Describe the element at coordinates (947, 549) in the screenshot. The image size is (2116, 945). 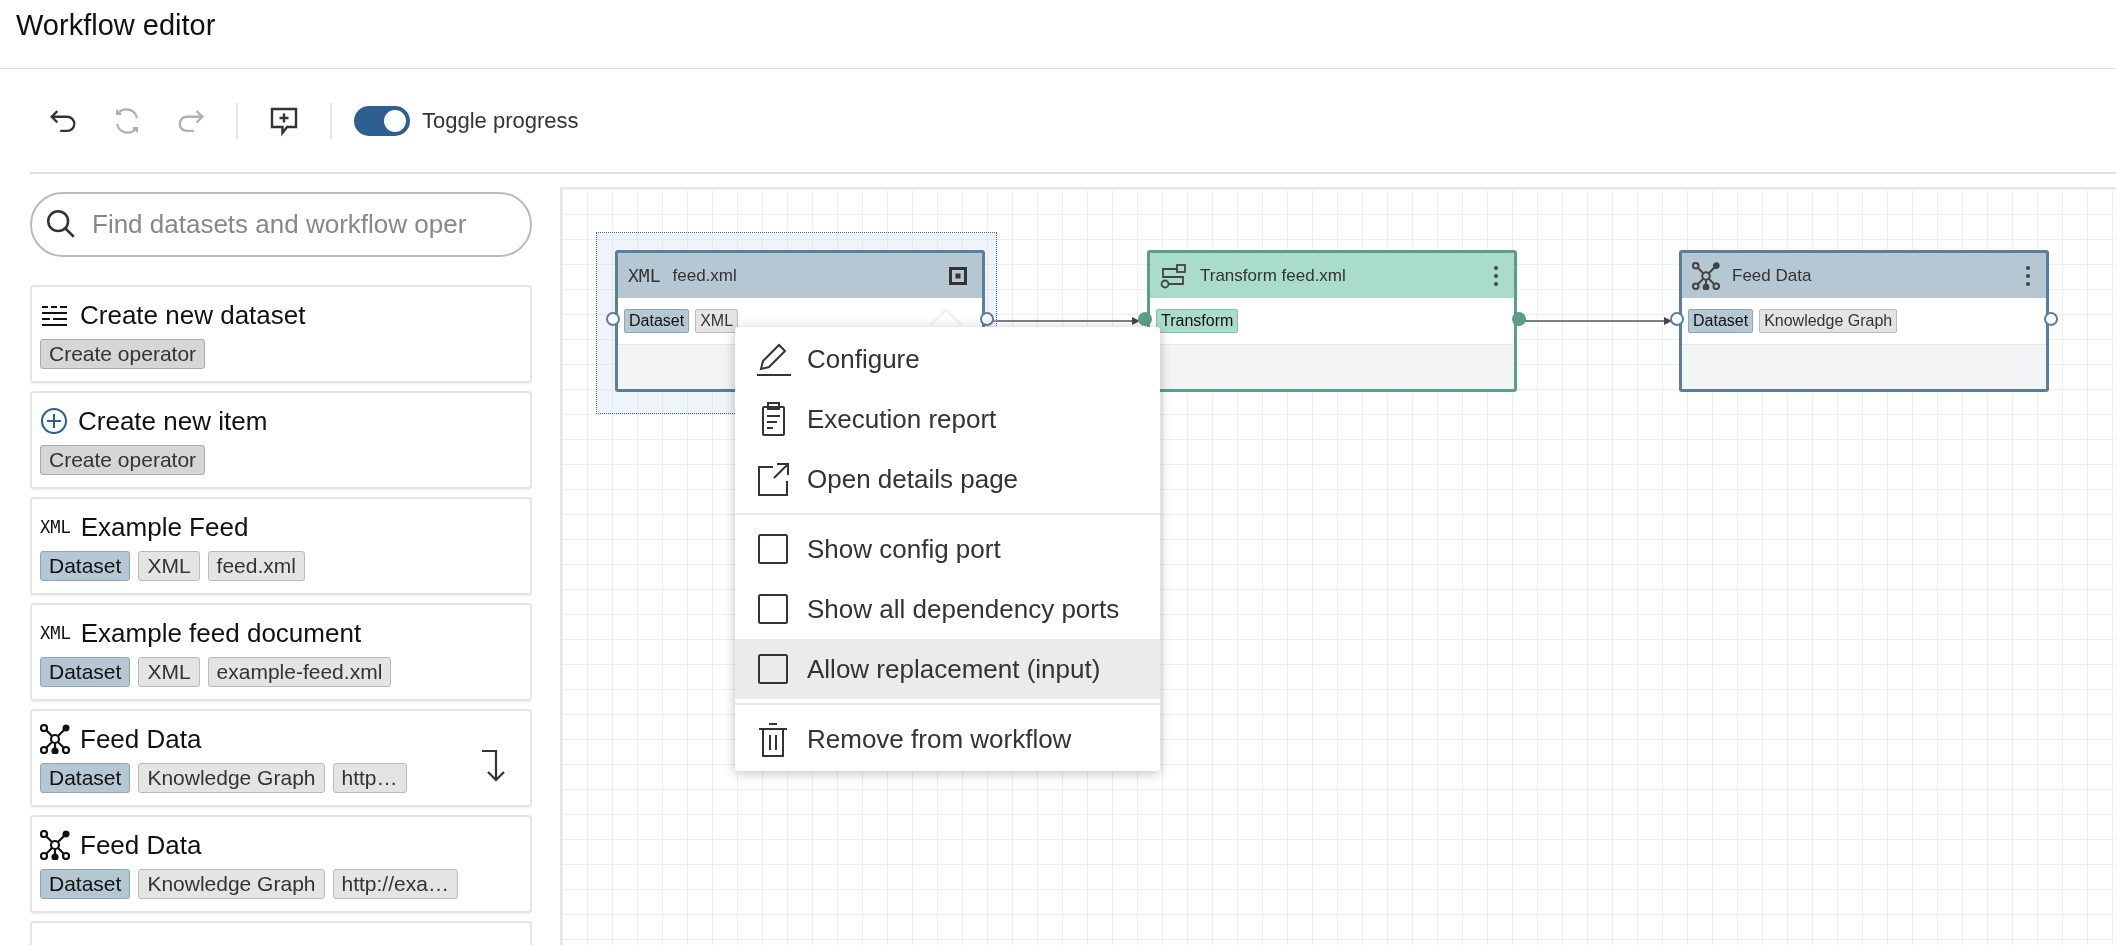
I see `menu-item: Show config port` at that location.